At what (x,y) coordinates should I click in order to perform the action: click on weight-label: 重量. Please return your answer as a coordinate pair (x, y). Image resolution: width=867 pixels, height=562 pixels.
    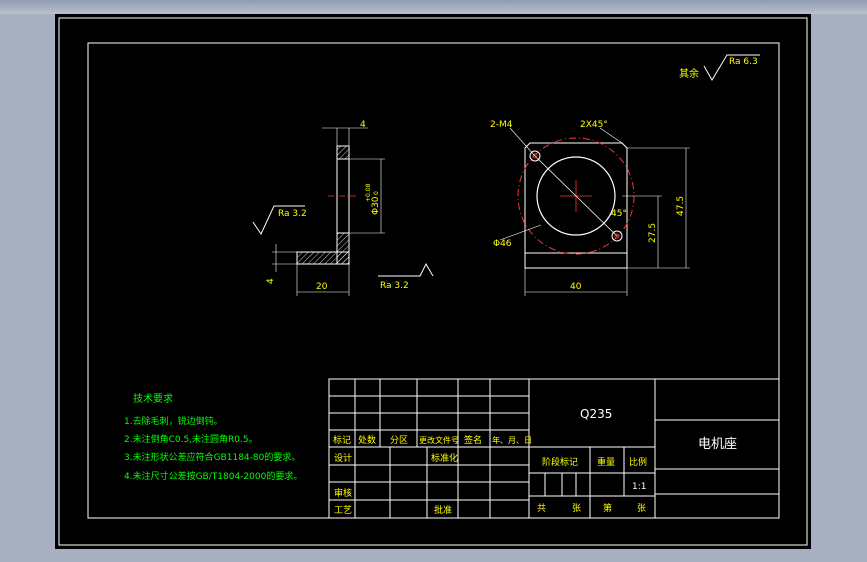
    Looking at the image, I should click on (606, 462).